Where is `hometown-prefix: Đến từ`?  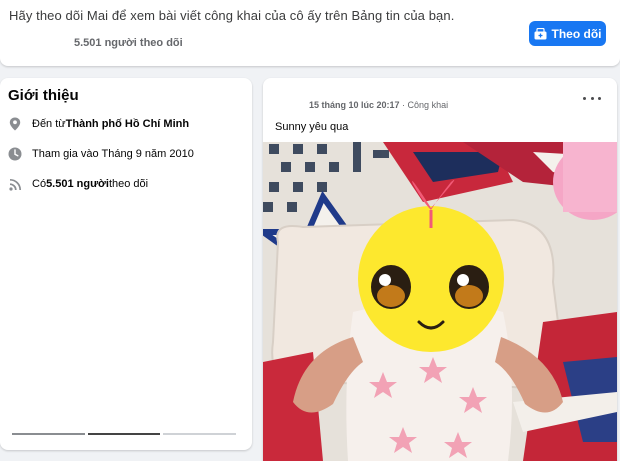 hometown-prefix: Đến từ is located at coordinates (49, 124).